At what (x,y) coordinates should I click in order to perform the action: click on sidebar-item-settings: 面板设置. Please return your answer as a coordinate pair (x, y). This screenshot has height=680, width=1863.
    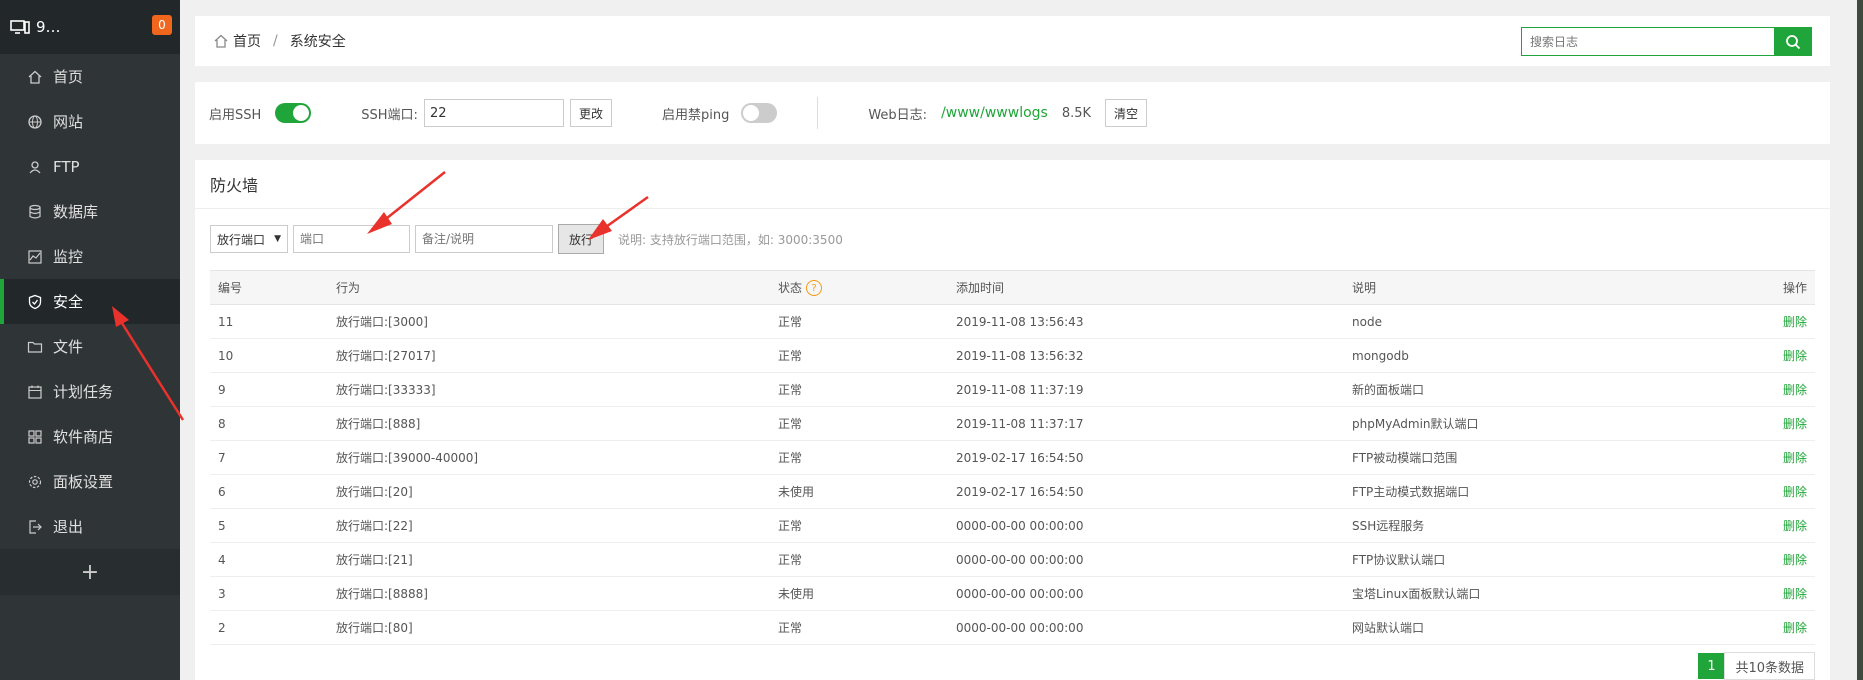
    Looking at the image, I should click on (90, 481).